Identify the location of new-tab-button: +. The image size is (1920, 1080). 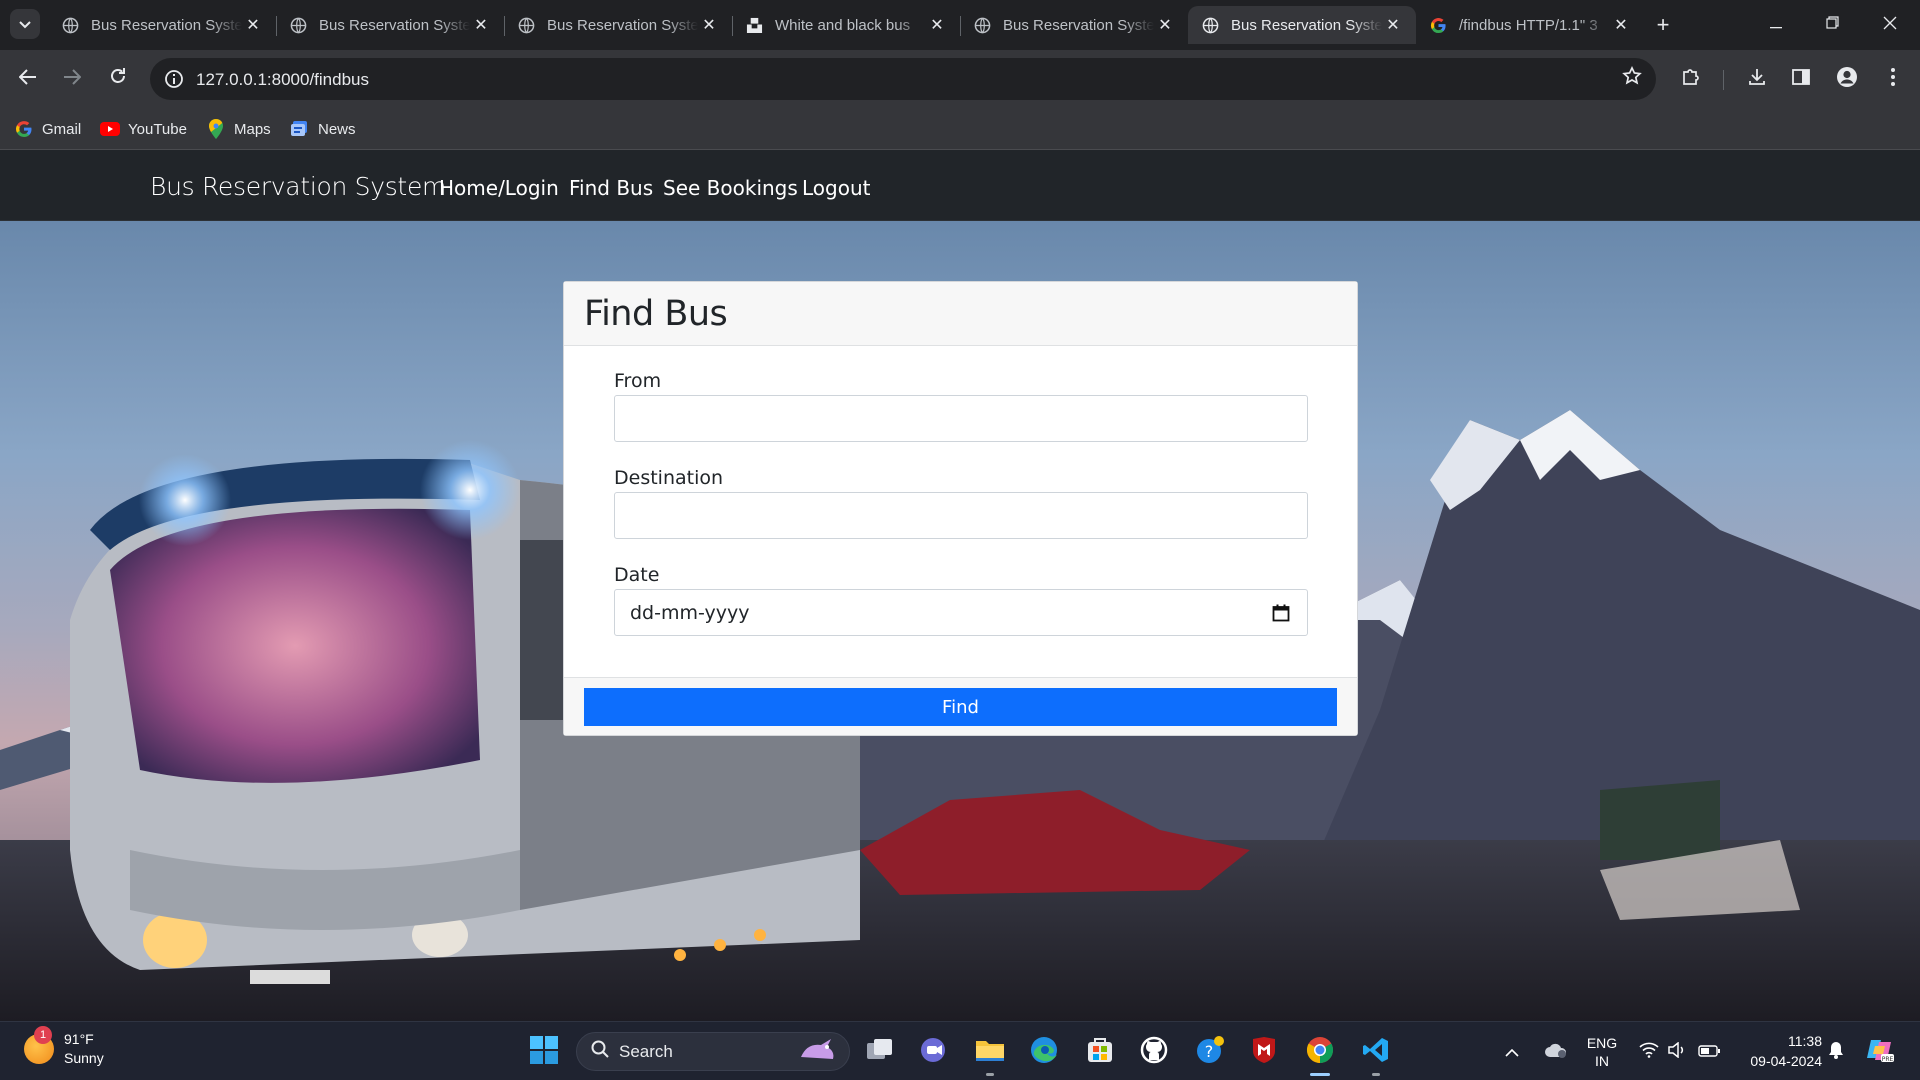
(1663, 25).